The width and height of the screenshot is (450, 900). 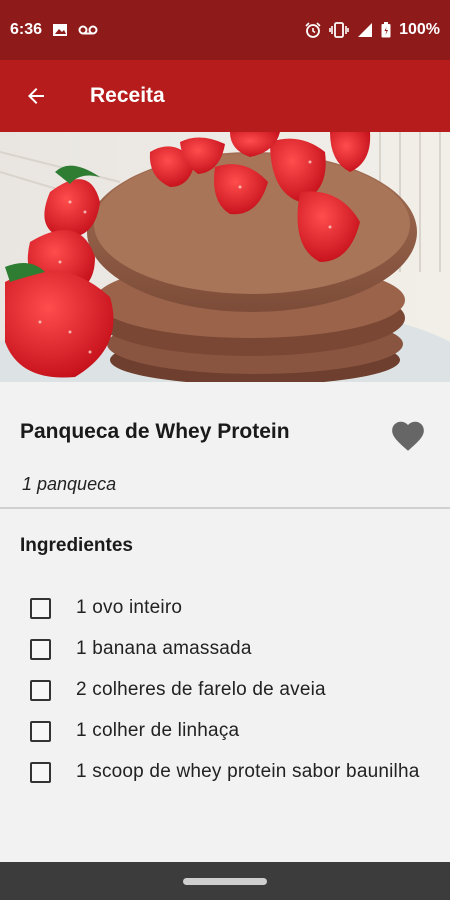 I want to click on ingredient-label: 1 scoop de whey protein sabor baunilha, so click(x=248, y=771).